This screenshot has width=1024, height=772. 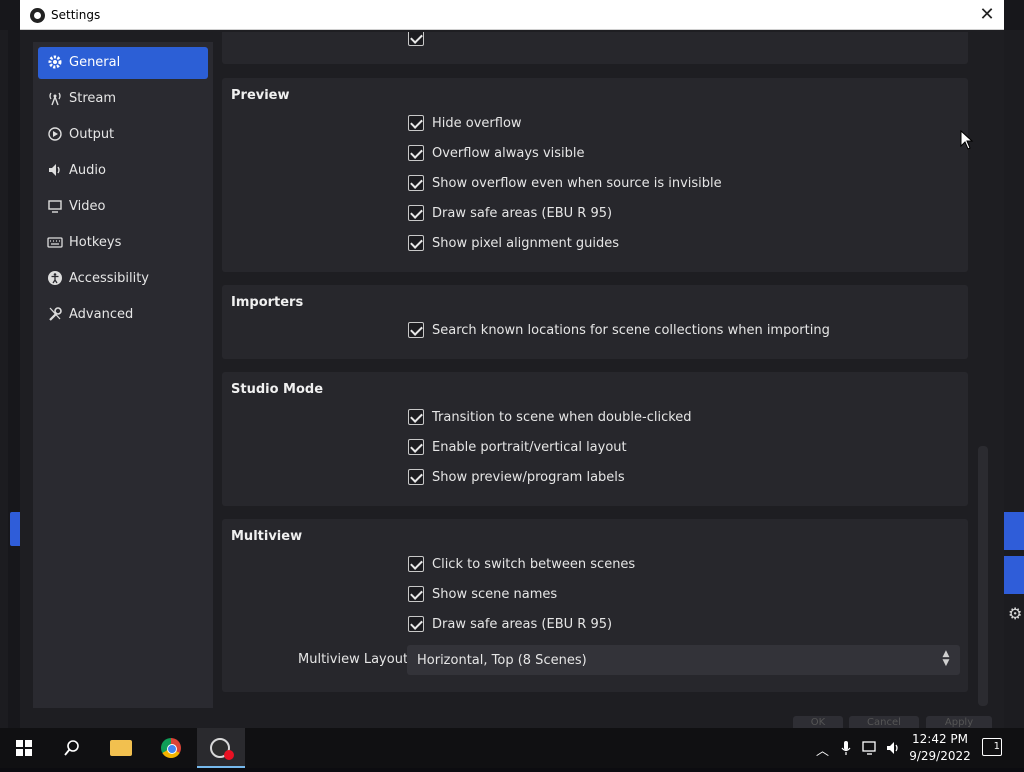 I want to click on background-gear-icon: ⚙, so click(x=1015, y=613).